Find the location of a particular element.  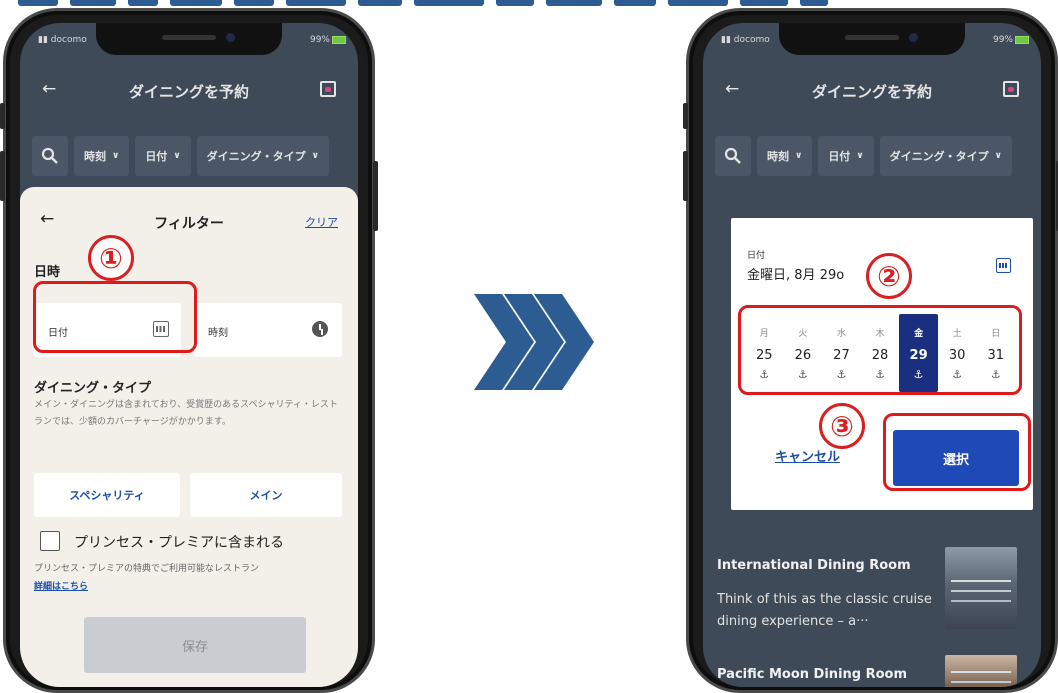

save-button: 保存 is located at coordinates (195, 645).